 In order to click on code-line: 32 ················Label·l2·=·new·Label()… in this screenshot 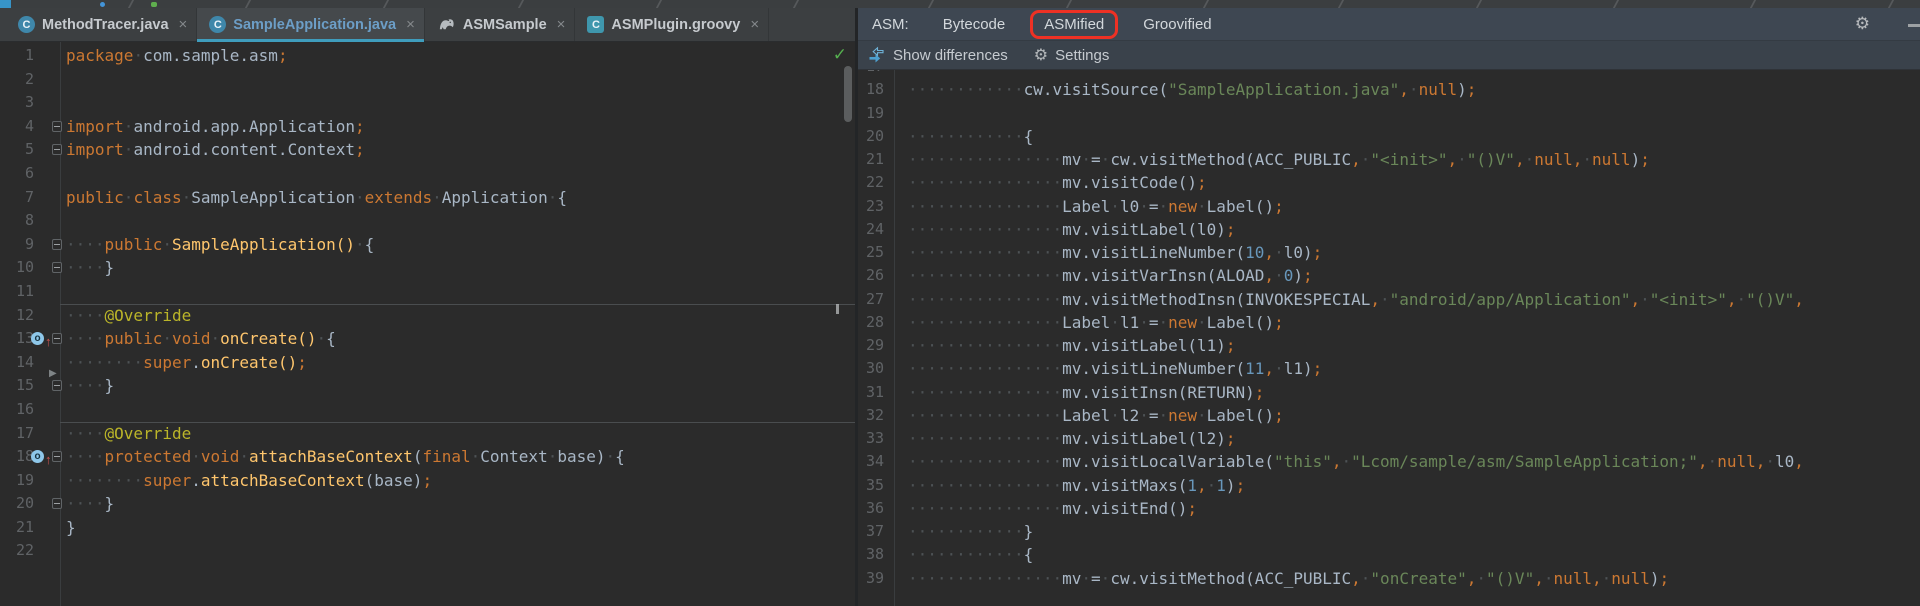, I will do `click(1389, 415)`.